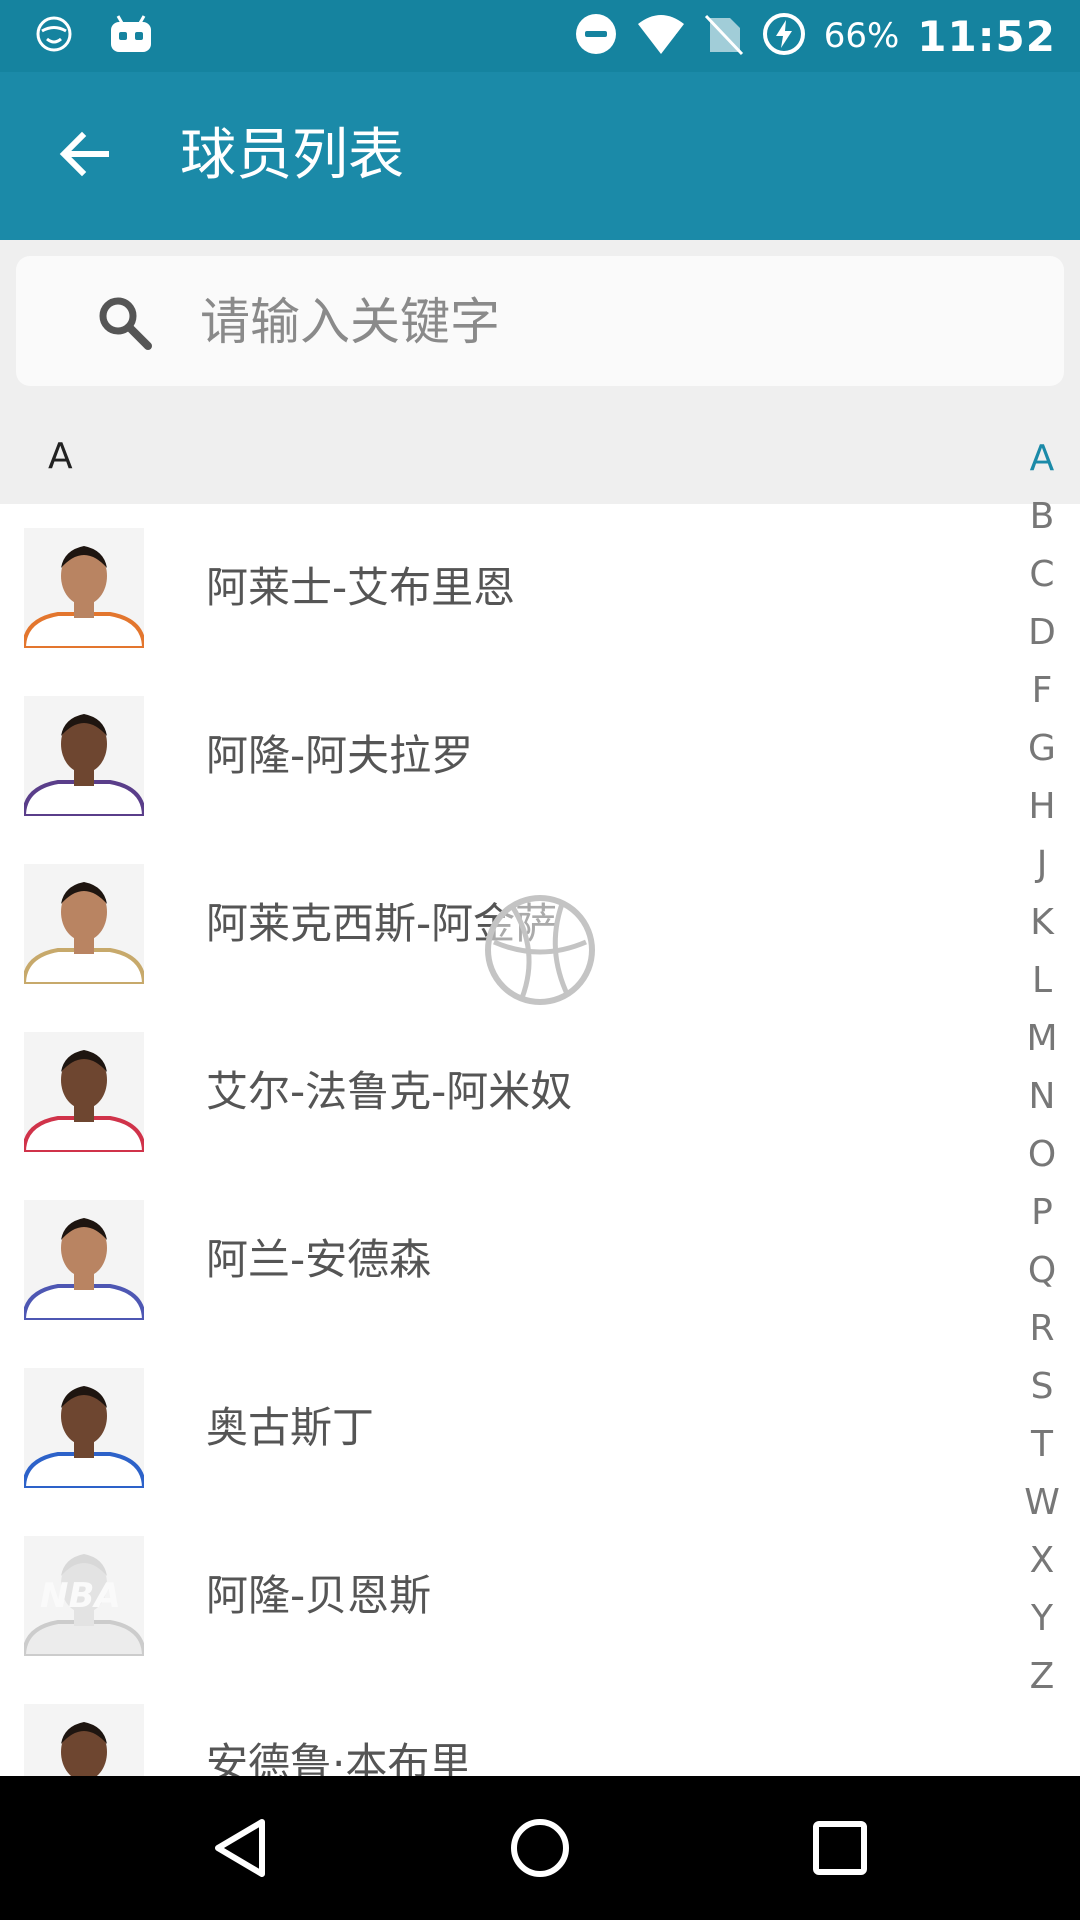  I want to click on no-sim-icon, so click(724, 36).